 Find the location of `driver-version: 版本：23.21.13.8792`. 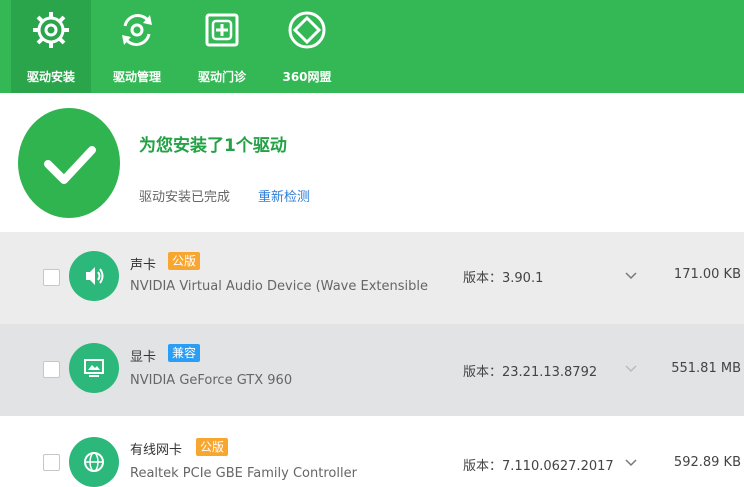

driver-version: 版本：23.21.13.8792 is located at coordinates (530, 372).